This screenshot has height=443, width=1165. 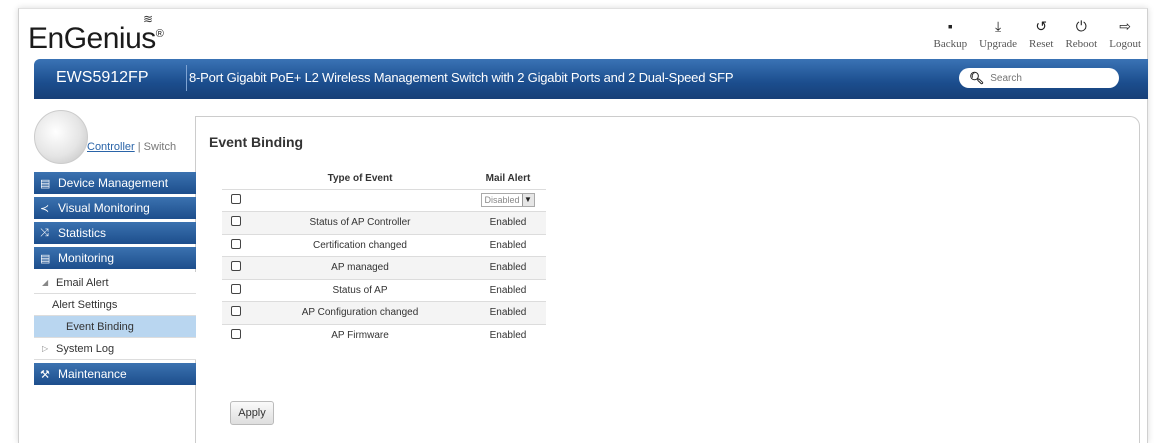 What do you see at coordinates (115, 305) in the screenshot?
I see `sidebar-item-alert-settings: Alert Settings` at bounding box center [115, 305].